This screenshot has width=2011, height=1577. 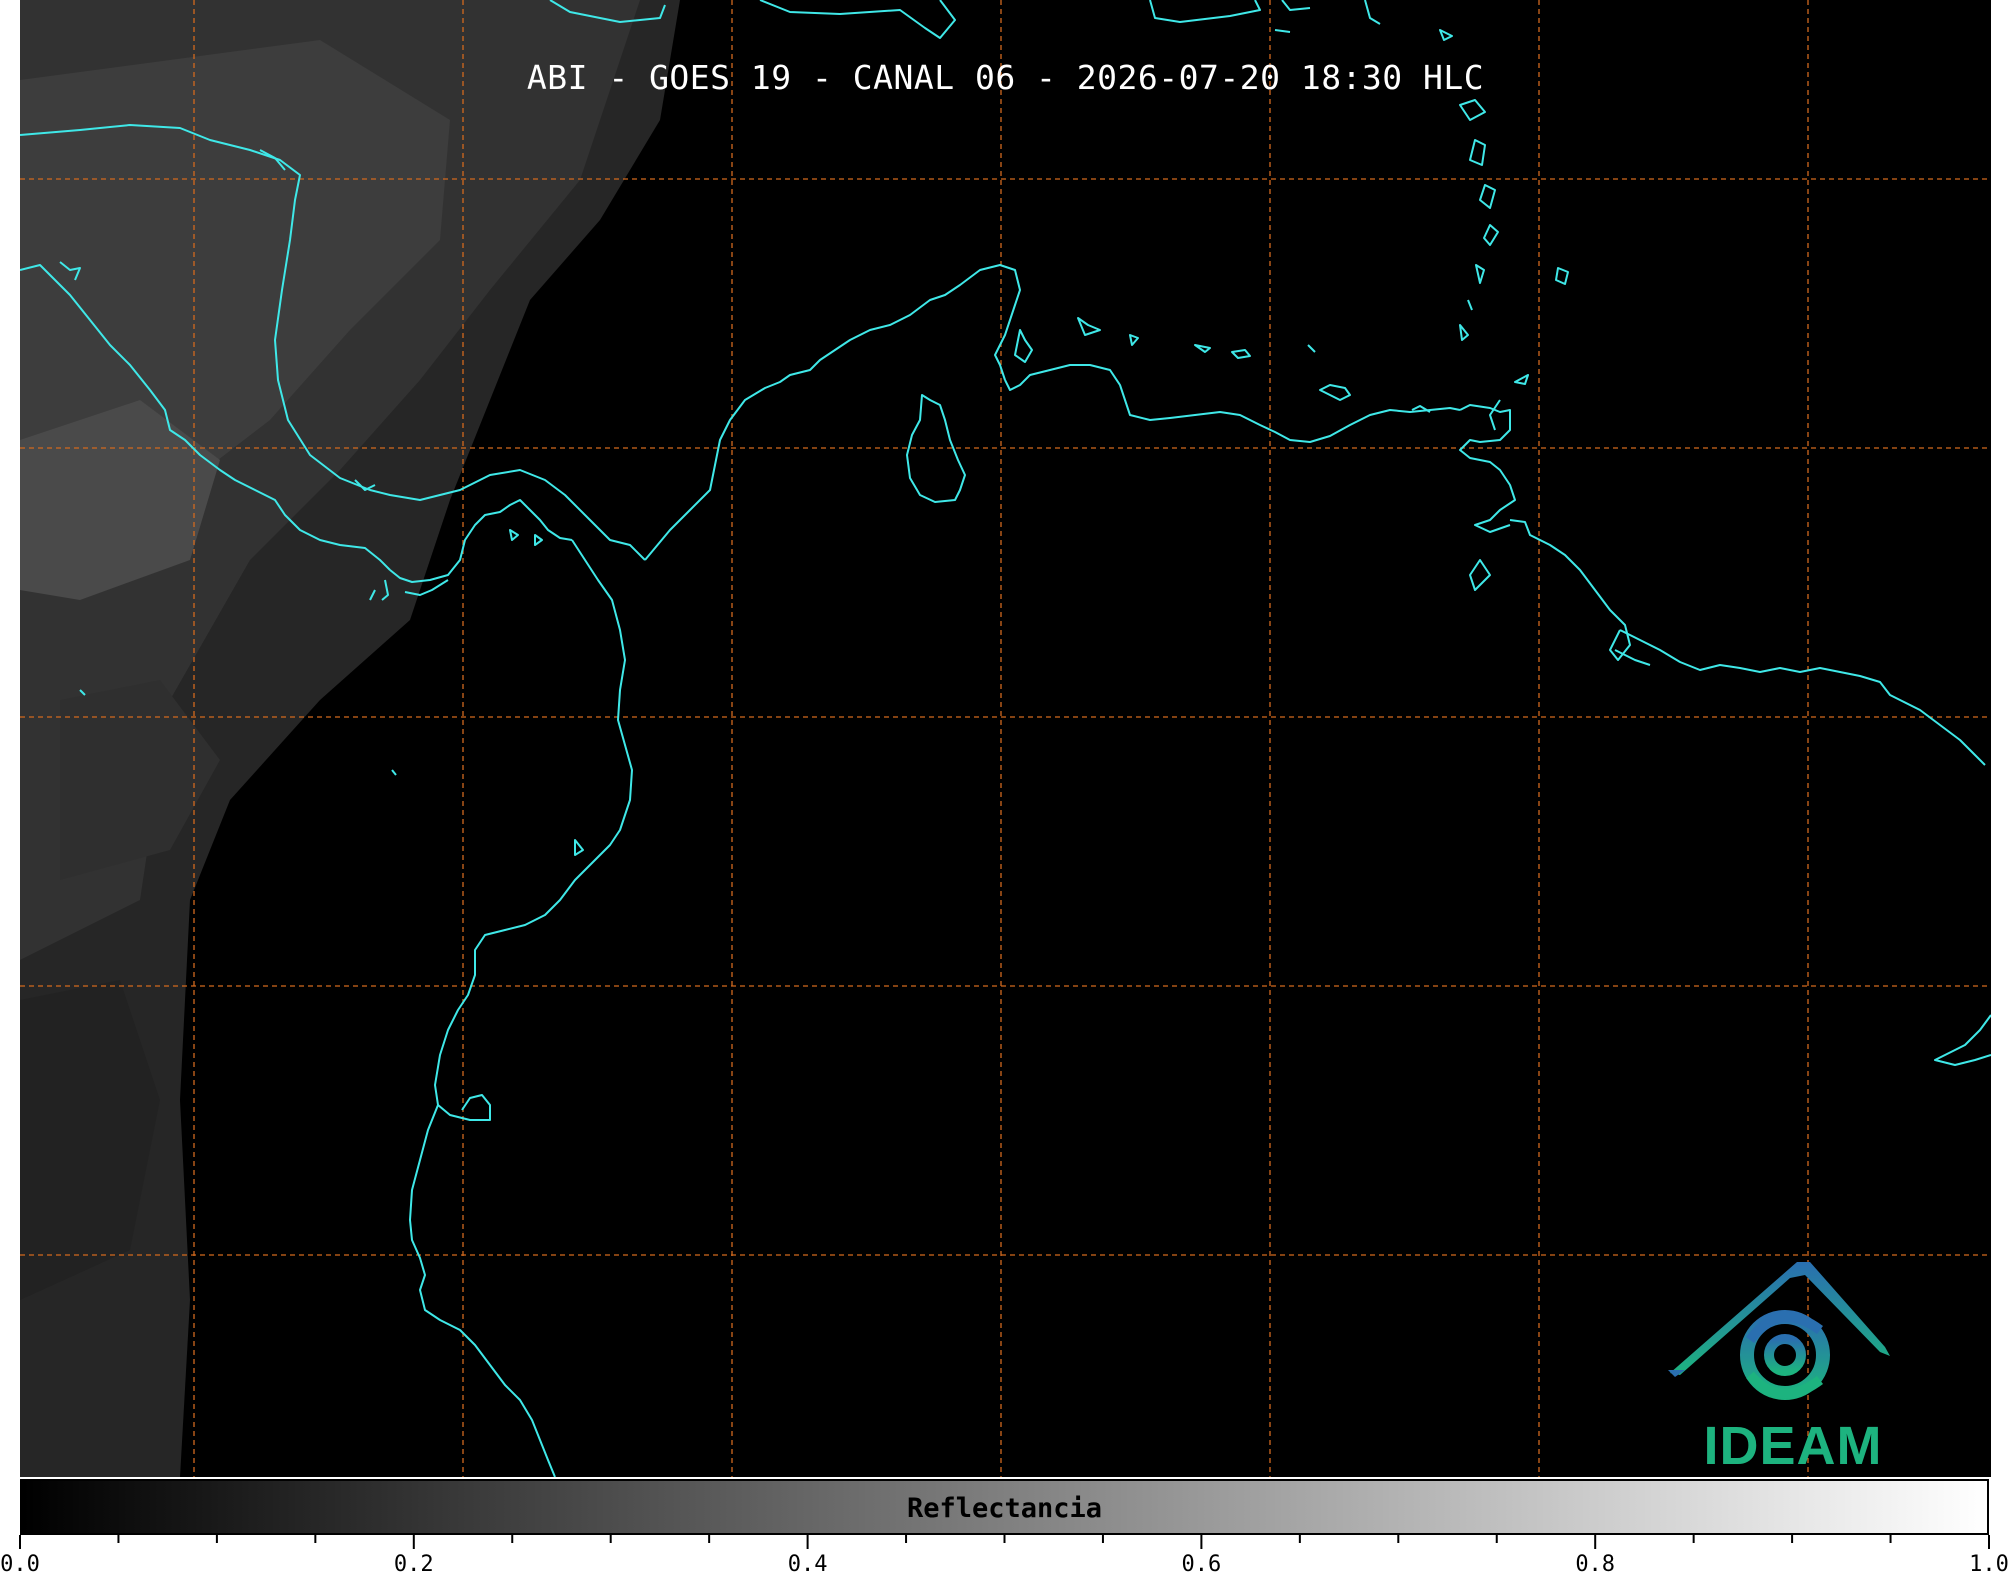 I want to click on colorbar-tick-label: 1.0, so click(x=1989, y=1564).